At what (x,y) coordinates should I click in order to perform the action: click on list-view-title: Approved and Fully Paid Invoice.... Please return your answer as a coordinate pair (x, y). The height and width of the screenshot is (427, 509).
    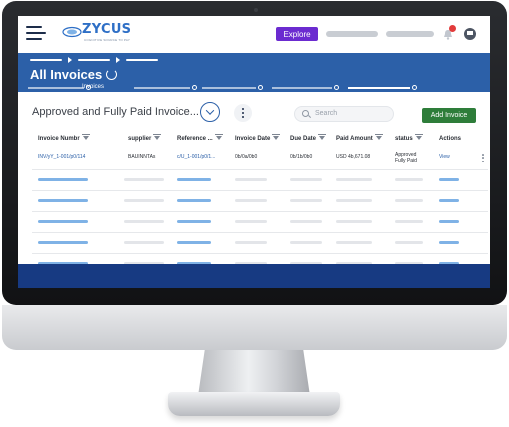
    Looking at the image, I should click on (115, 112).